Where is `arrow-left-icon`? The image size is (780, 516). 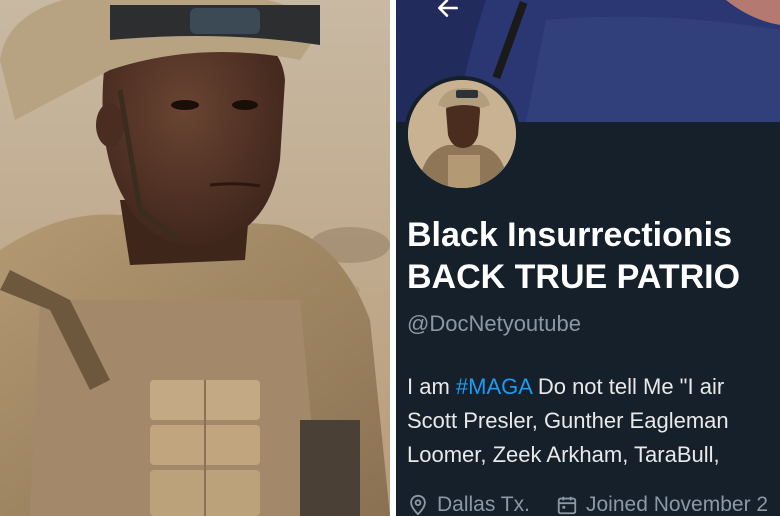 arrow-left-icon is located at coordinates (448, 8).